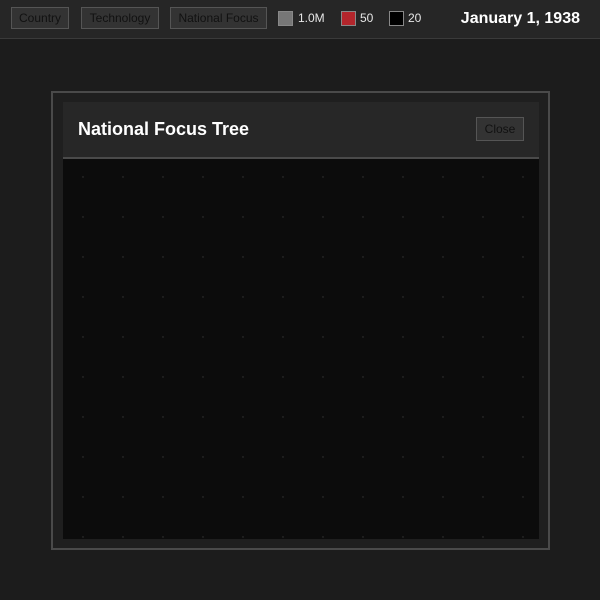  Describe the element at coordinates (348, 18) in the screenshot. I see `red-resource-icon` at that location.